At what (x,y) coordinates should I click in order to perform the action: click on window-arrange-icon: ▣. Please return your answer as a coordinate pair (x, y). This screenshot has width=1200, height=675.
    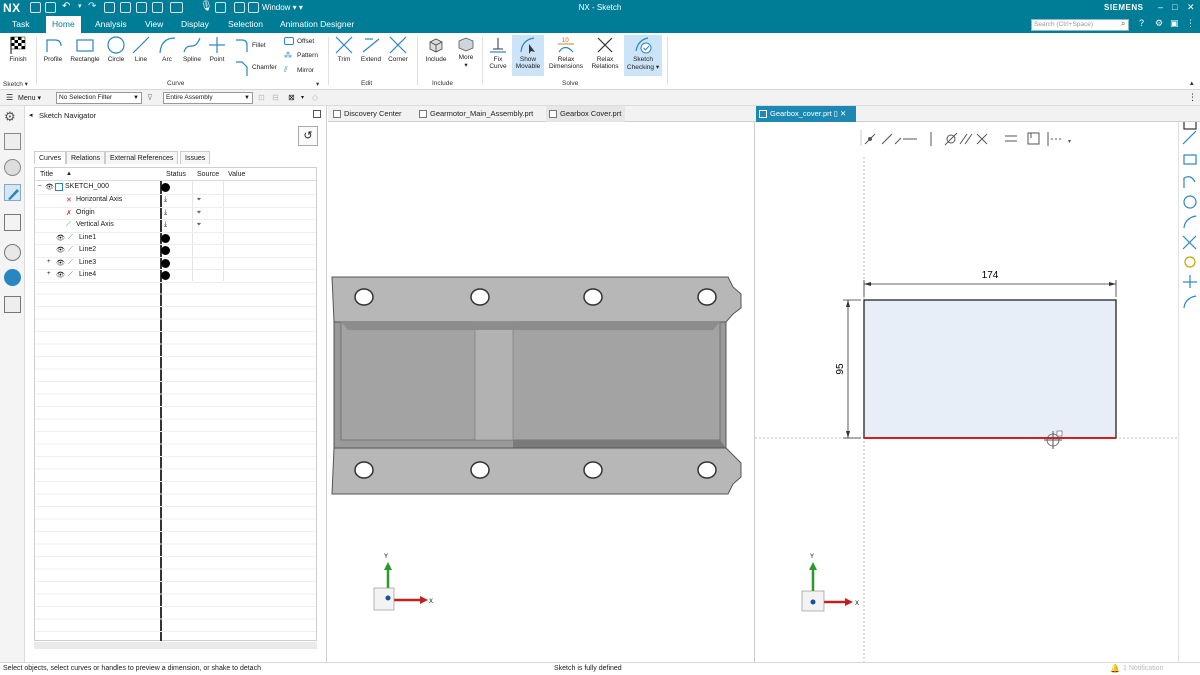
    Looking at the image, I should click on (1174, 23).